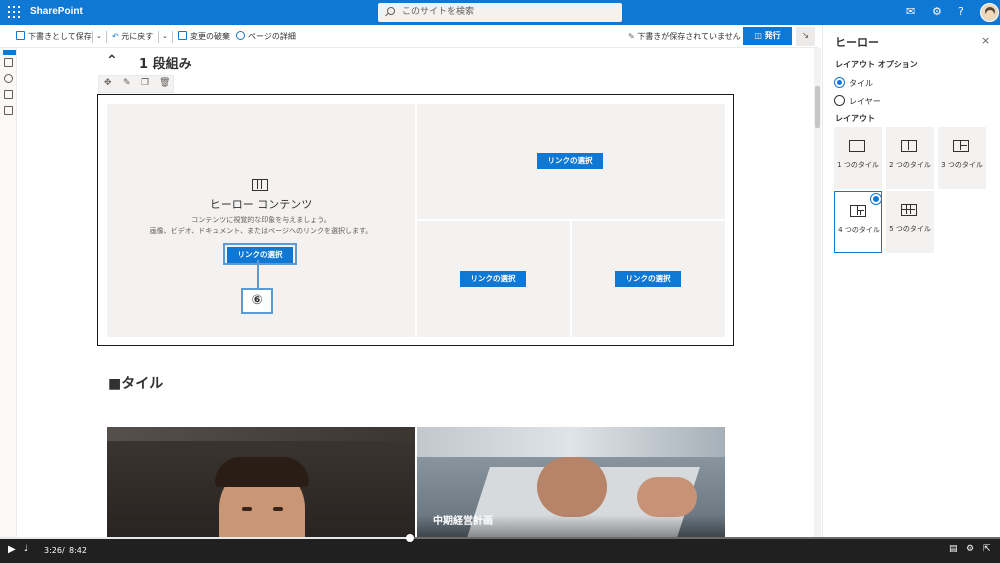 This screenshot has width=1000, height=563. I want to click on discard-label: 変更の破棄, so click(210, 36).